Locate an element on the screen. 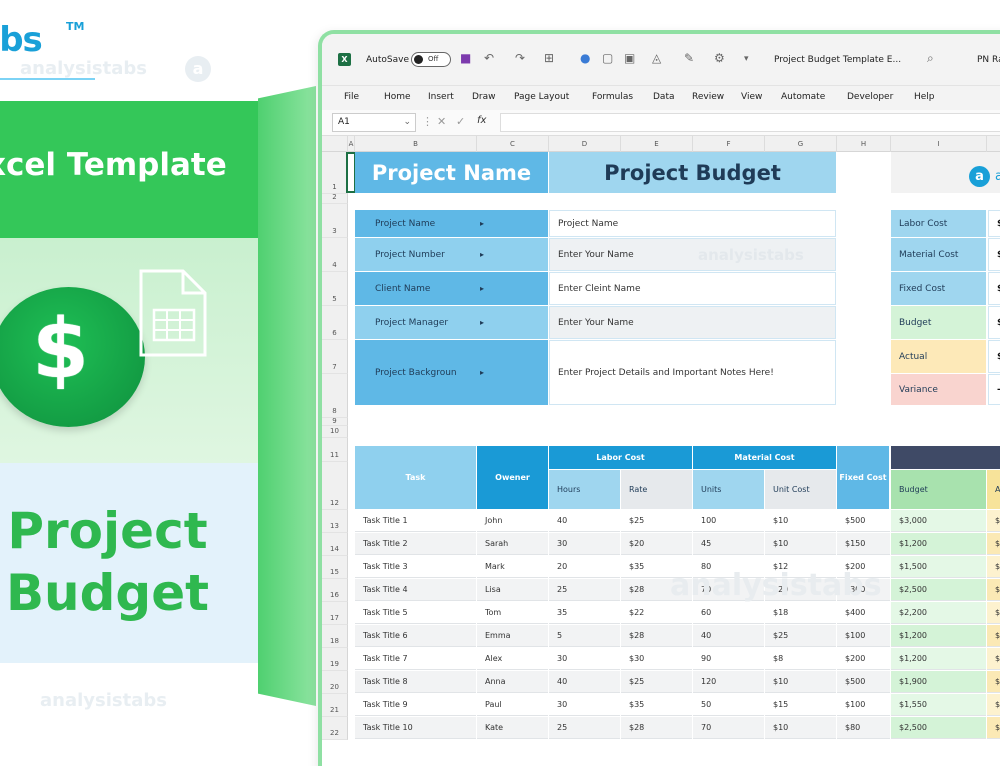 The height and width of the screenshot is (766, 1000). table-row-budget: $1,550 is located at coordinates (938, 705).